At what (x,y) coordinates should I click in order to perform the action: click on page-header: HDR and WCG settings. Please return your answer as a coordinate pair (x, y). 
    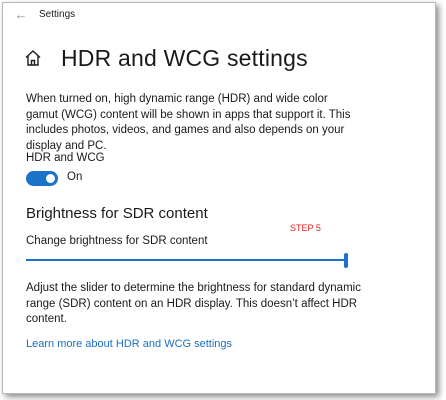
    Looking at the image, I should click on (165, 58).